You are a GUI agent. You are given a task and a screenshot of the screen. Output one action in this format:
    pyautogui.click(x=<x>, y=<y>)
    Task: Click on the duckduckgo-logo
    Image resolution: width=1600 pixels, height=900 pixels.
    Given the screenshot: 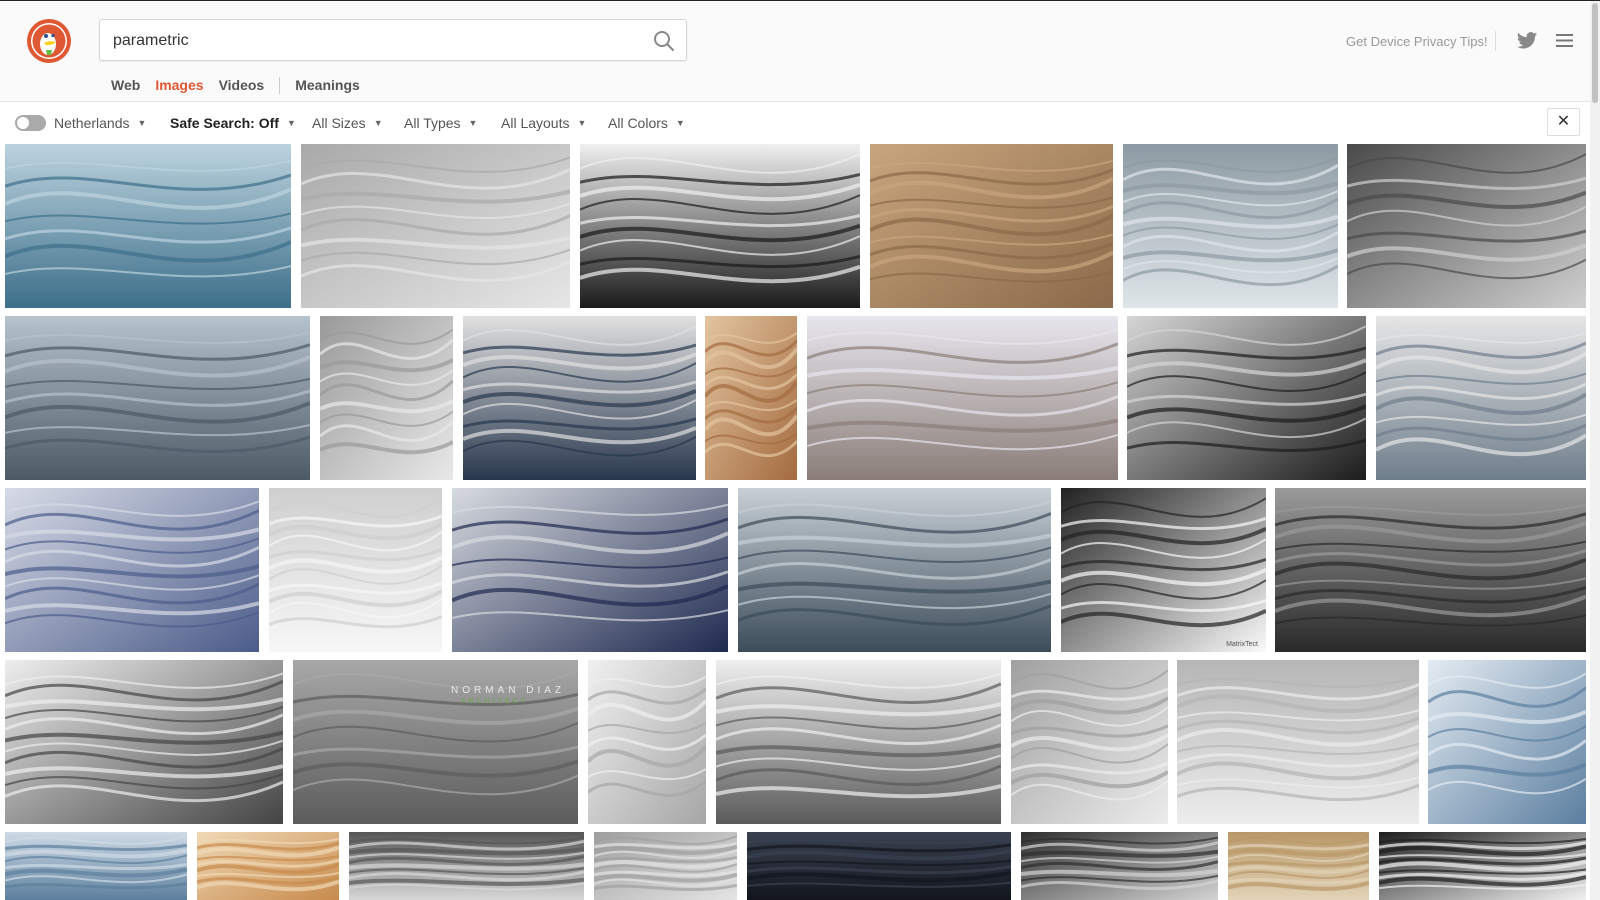 What is the action you would take?
    pyautogui.click(x=49, y=41)
    